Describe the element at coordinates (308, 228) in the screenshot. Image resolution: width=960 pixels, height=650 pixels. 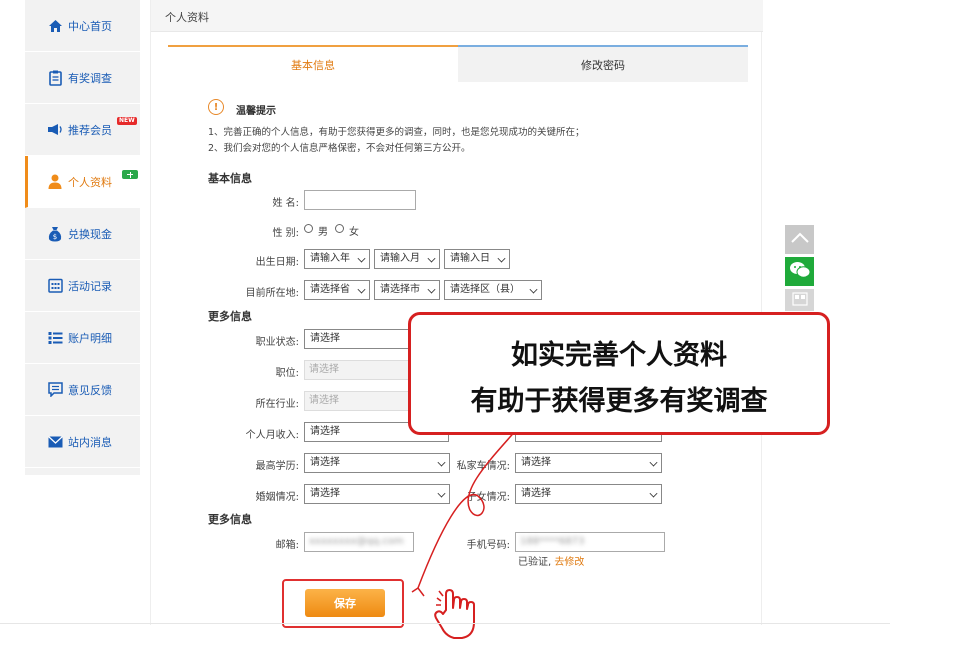
I see `gender-male-radio` at that location.